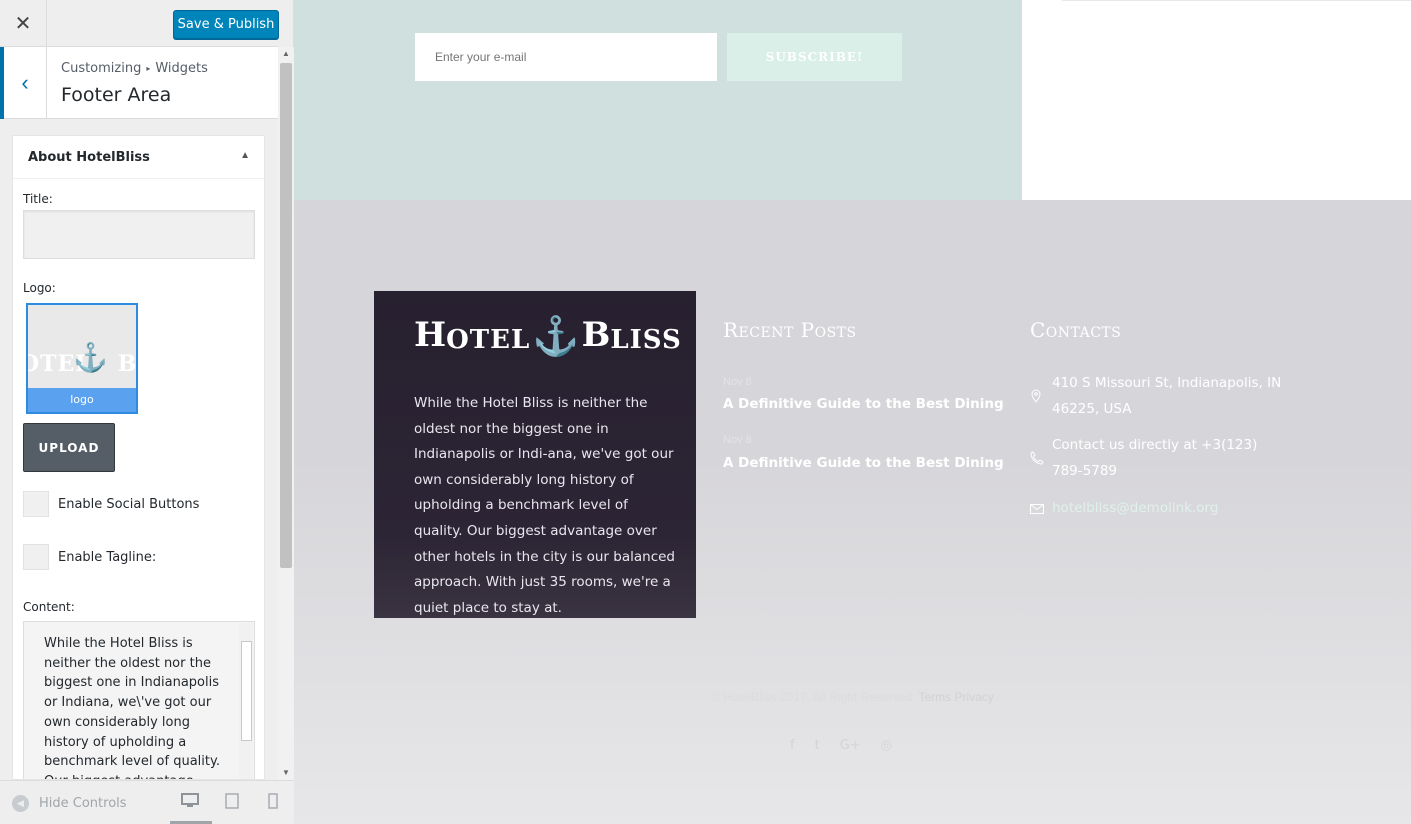  What do you see at coordinates (116, 95) in the screenshot?
I see `section-title: Footer Area` at bounding box center [116, 95].